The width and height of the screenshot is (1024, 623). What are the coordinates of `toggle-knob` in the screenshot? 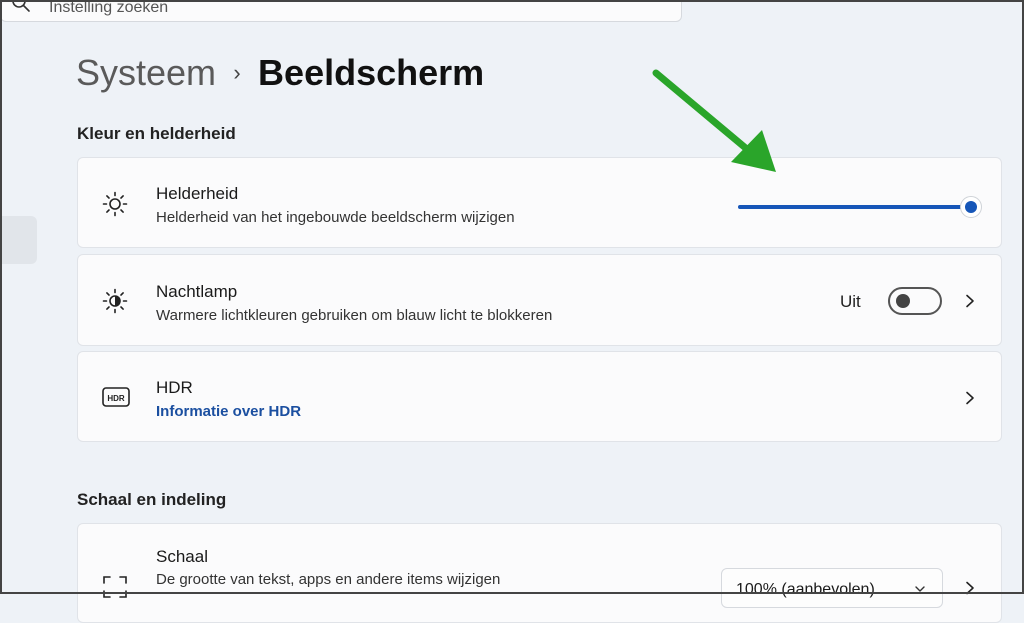 It's located at (903, 301).